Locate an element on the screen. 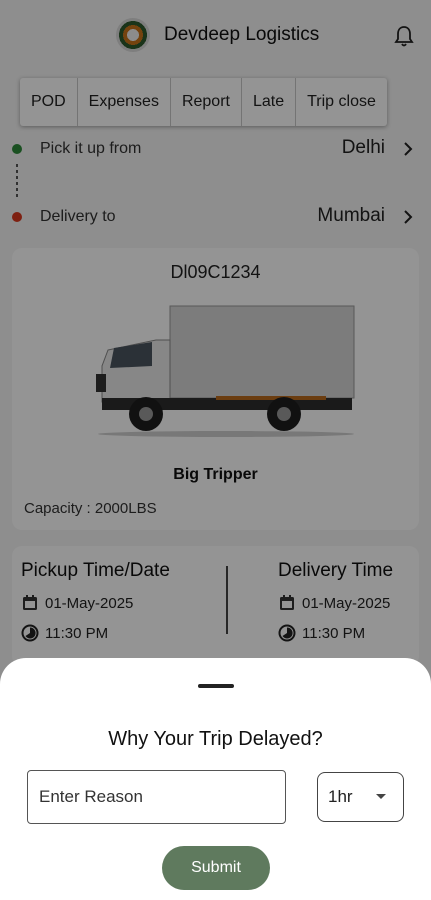 The image size is (431, 900). dropdown-caret-icon is located at coordinates (381, 796).